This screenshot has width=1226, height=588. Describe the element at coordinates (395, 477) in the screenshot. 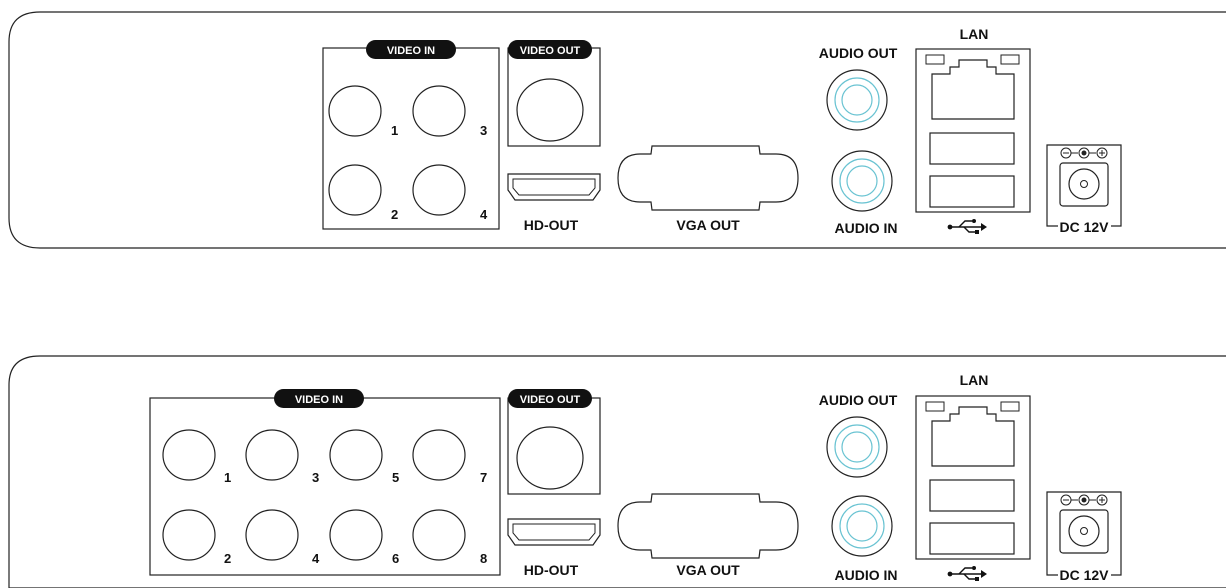

I see `channel-number: 5` at that location.